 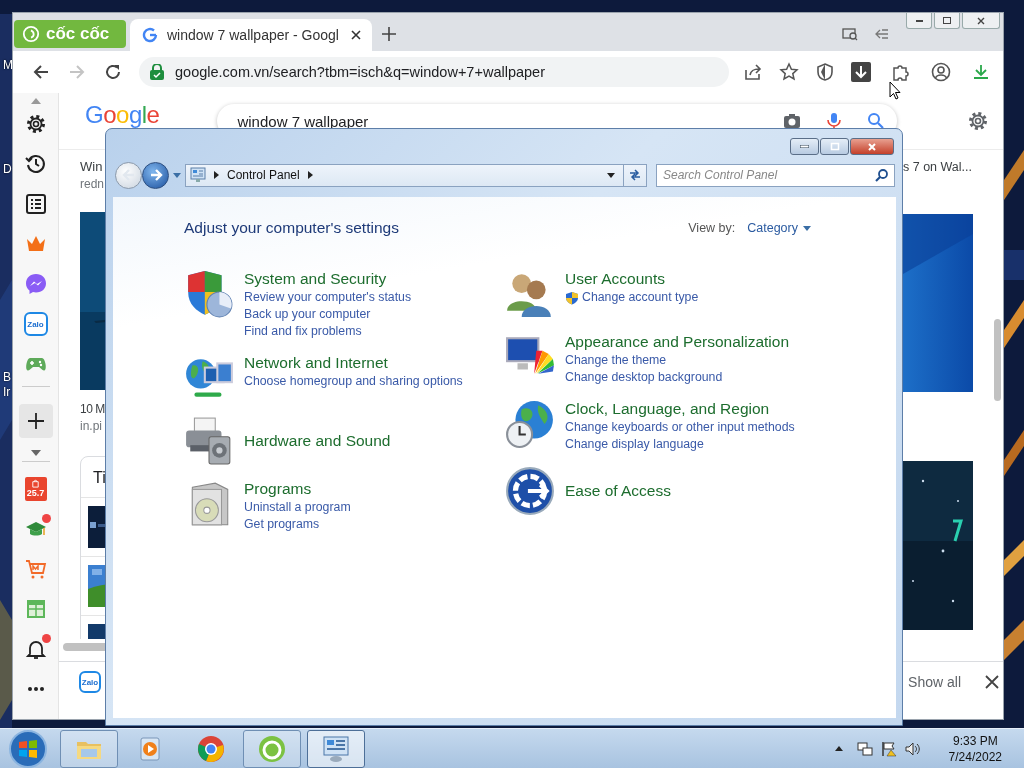 What do you see at coordinates (789, 72) in the screenshot?
I see `star-icon` at bounding box center [789, 72].